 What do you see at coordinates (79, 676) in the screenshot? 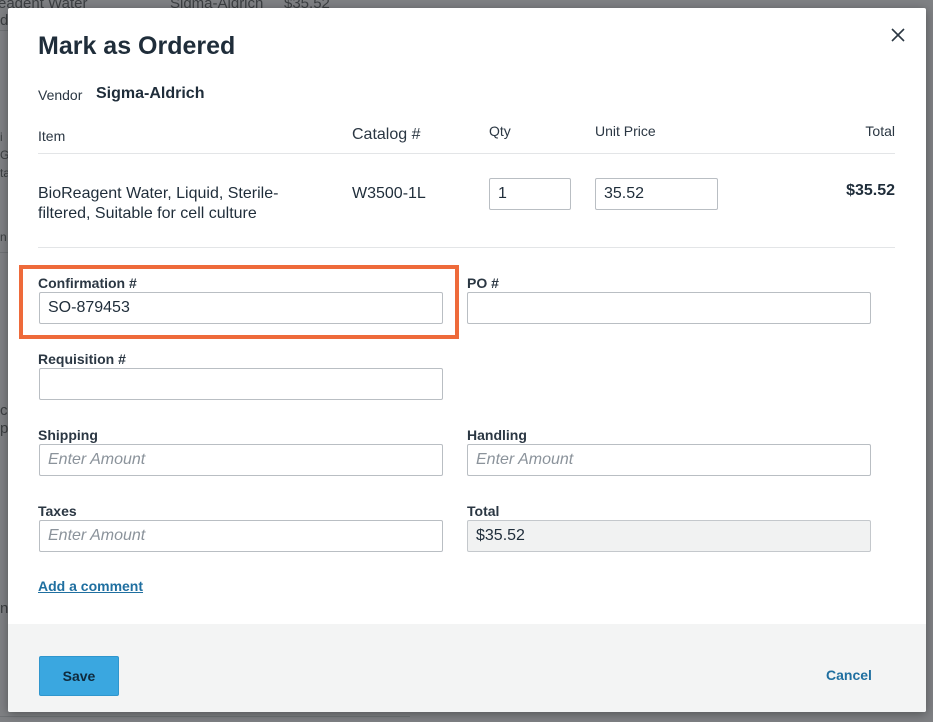
I see `save-button: Save` at bounding box center [79, 676].